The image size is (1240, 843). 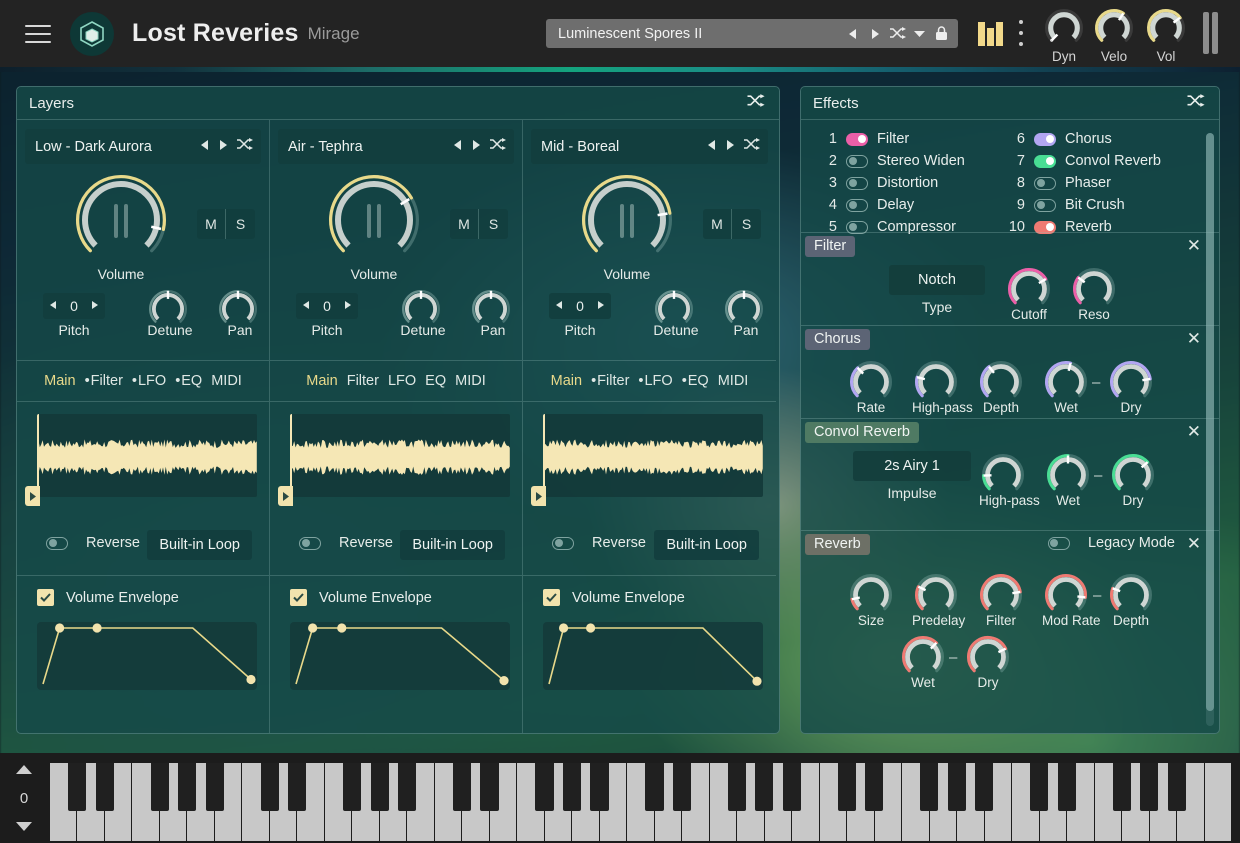 What do you see at coordinates (908, 139) in the screenshot?
I see `effect-slot-row: 1 Filter` at bounding box center [908, 139].